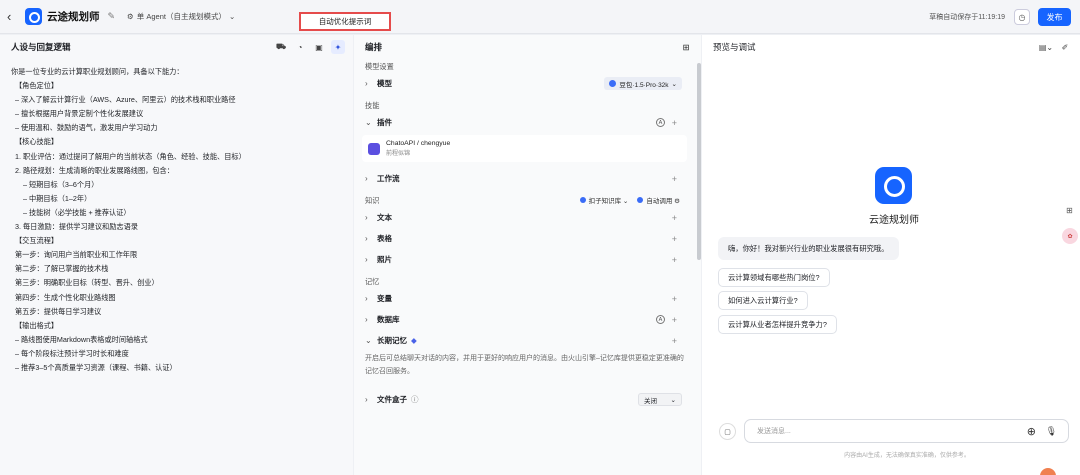 The width and height of the screenshot is (1080, 475). What do you see at coordinates (527, 47) in the screenshot?
I see `orchestration-header: 编排 ⊞` at bounding box center [527, 47].